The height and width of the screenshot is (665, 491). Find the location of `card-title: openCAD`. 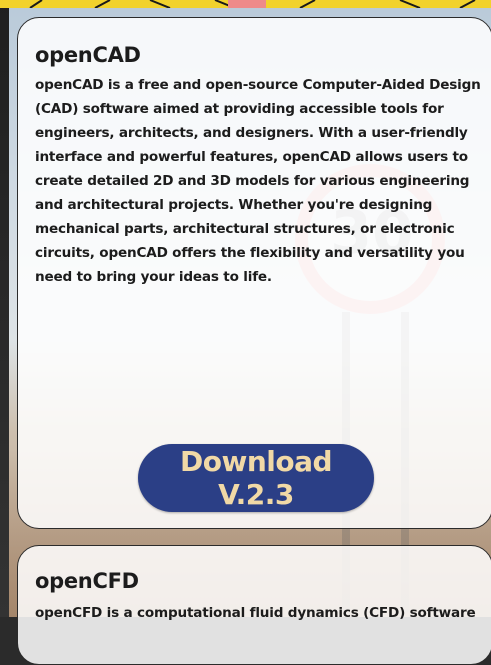

card-title: openCAD is located at coordinates (88, 55).